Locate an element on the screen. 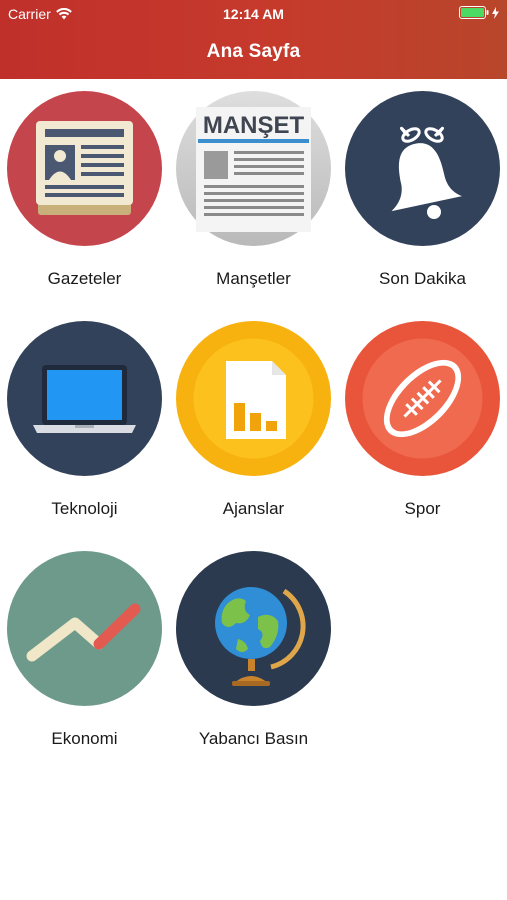  headline-word: MANŞET is located at coordinates (254, 125).